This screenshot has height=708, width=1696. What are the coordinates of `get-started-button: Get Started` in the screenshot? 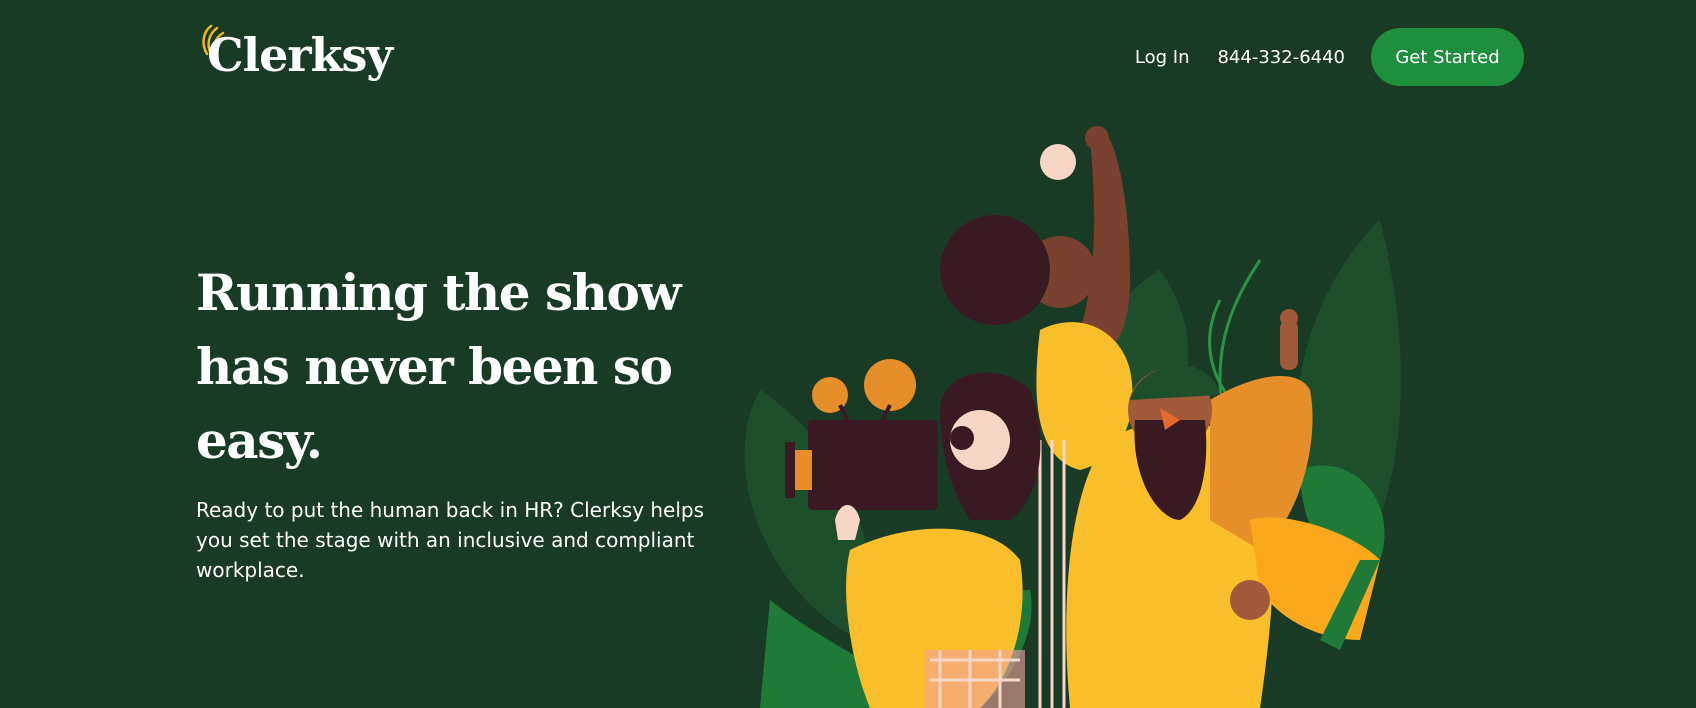 It's located at (1447, 57).